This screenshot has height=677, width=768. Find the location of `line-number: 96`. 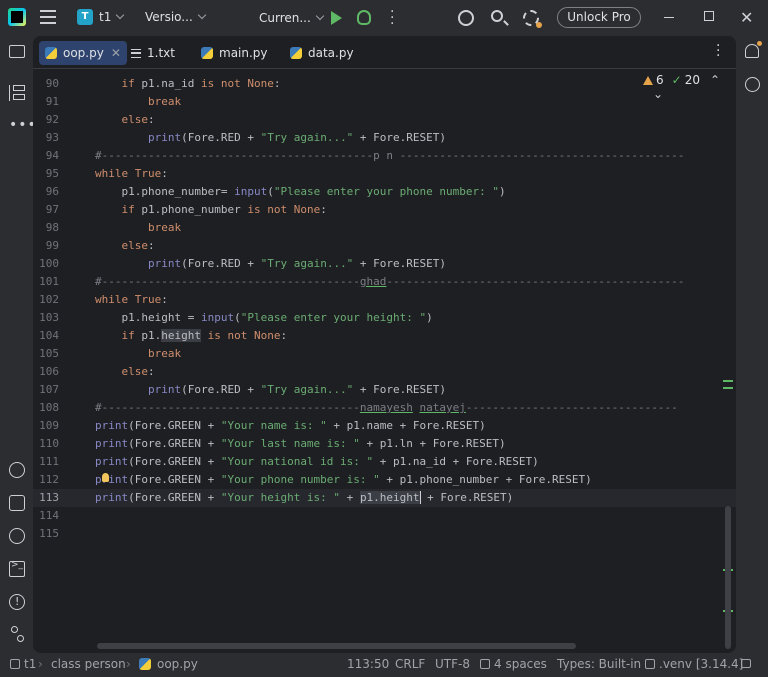

line-number: 96 is located at coordinates (46, 192).